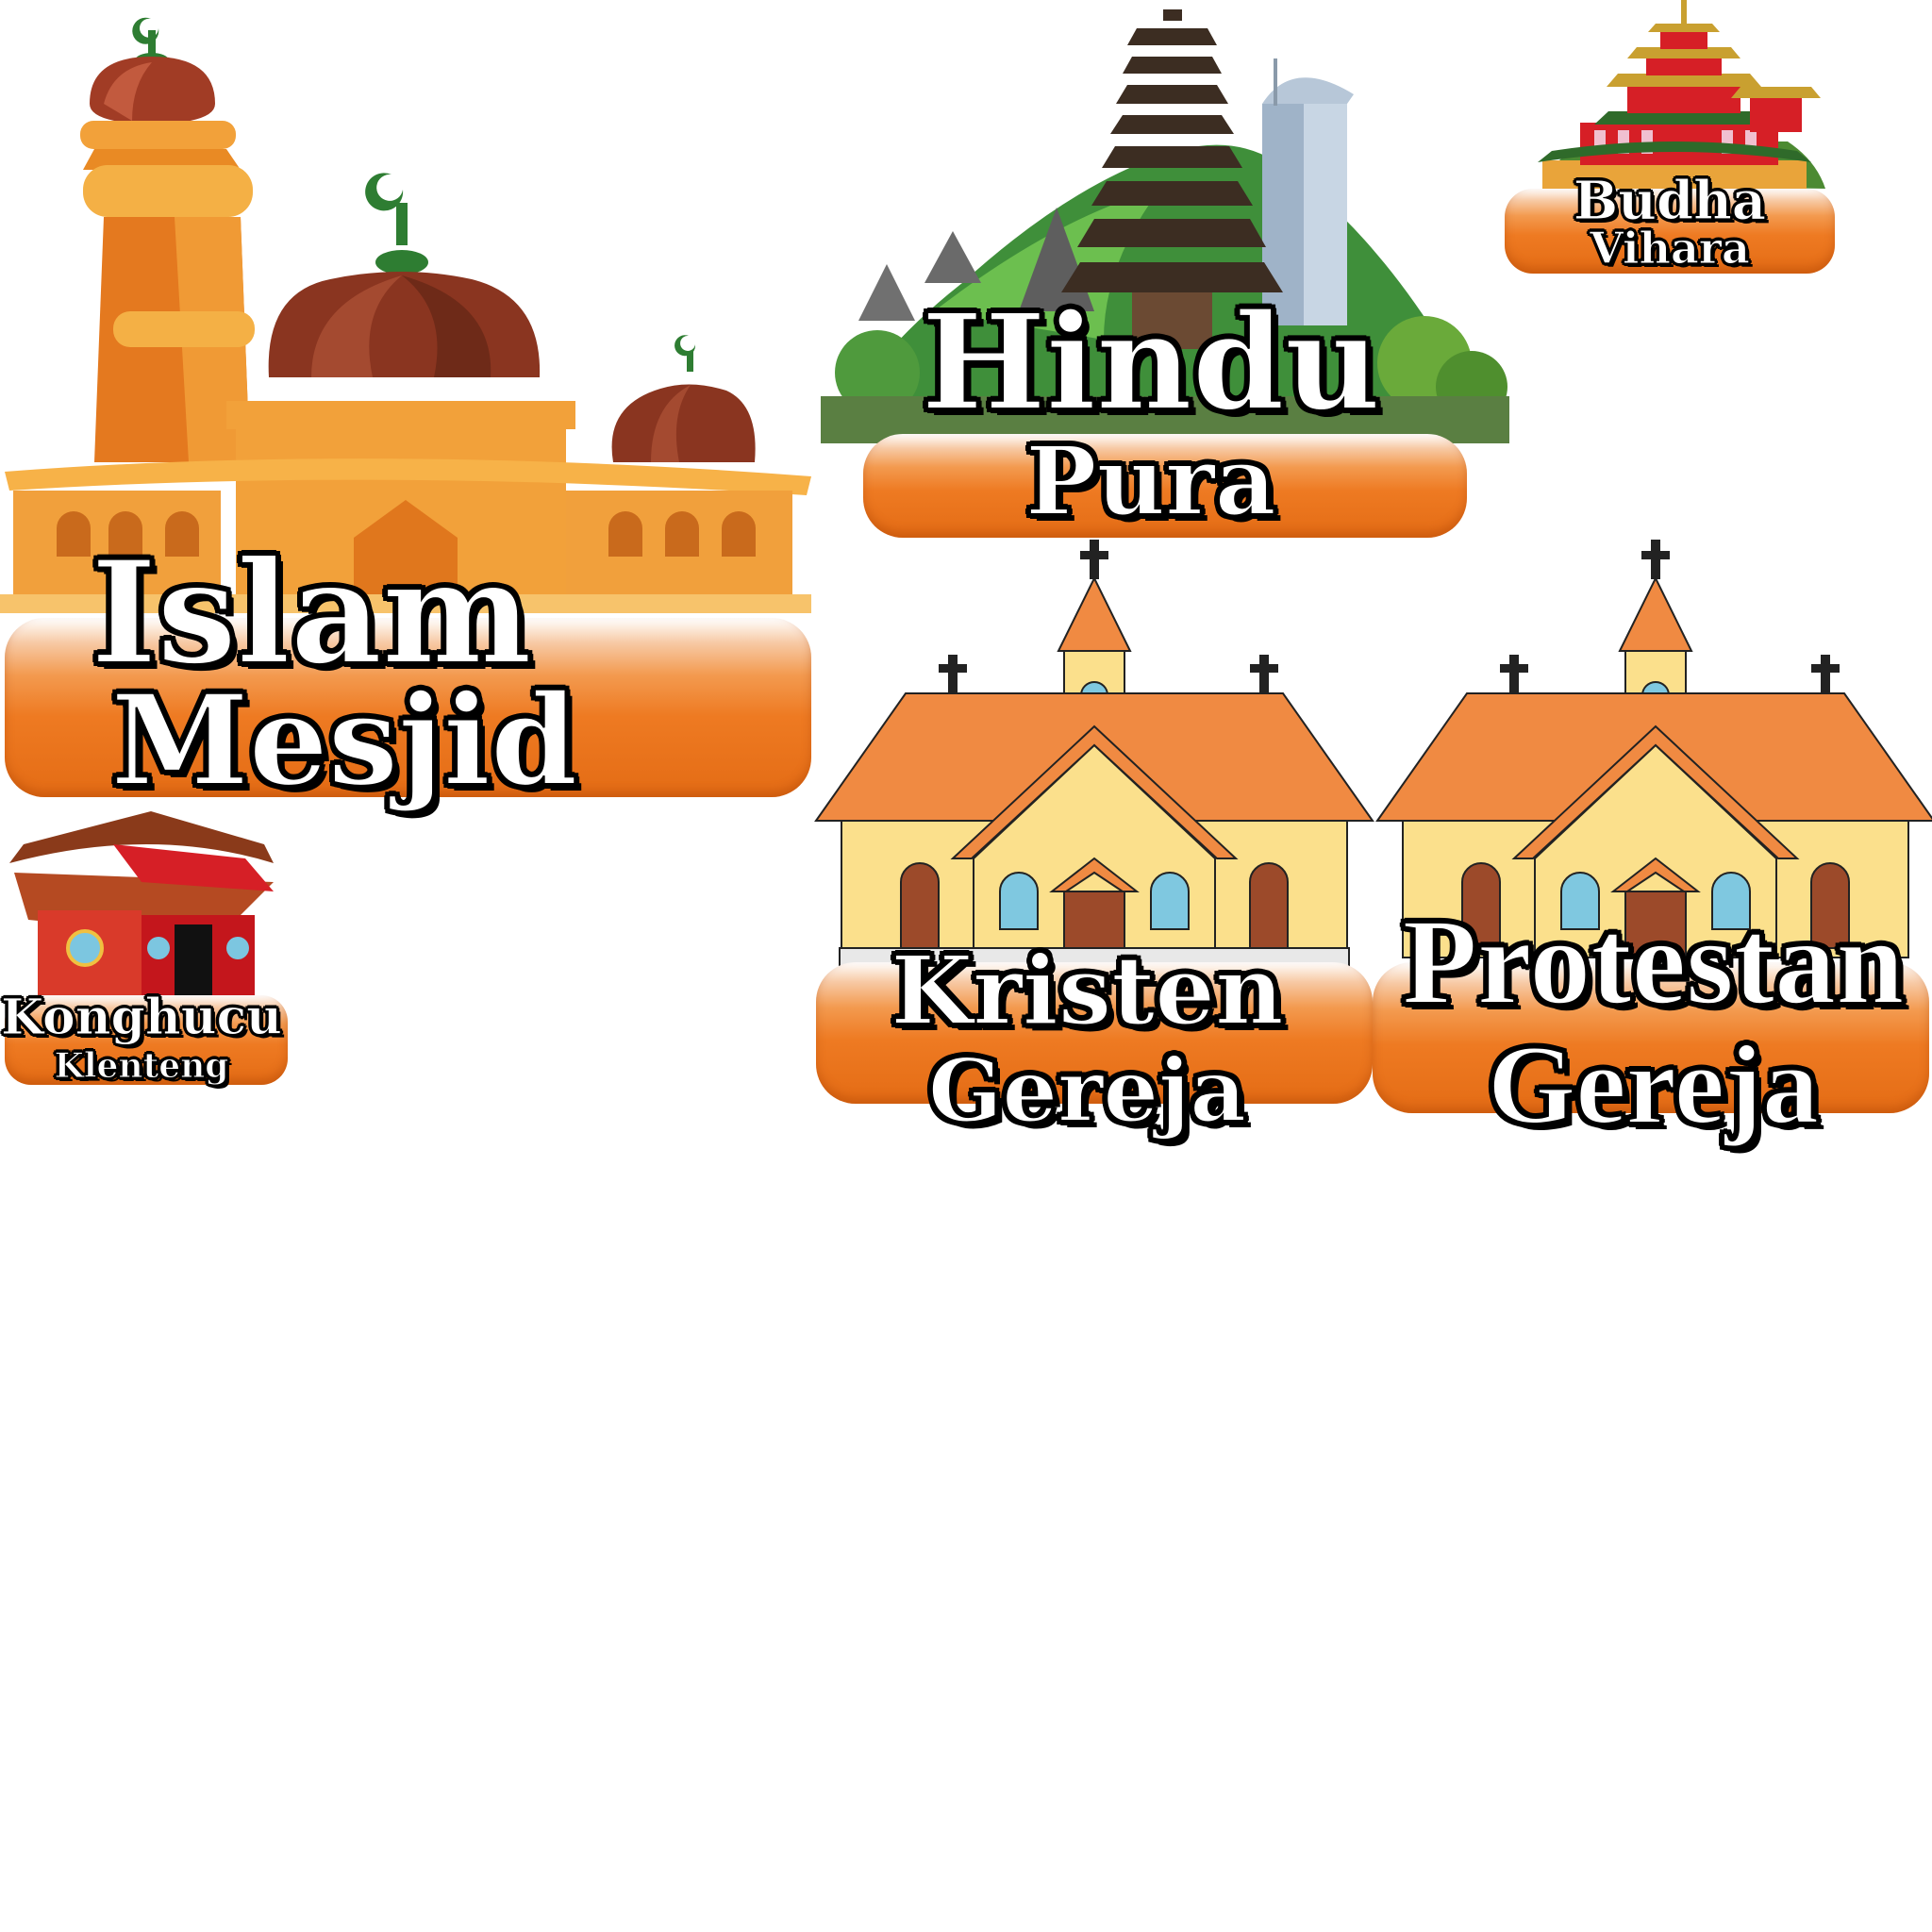  I want to click on card-hindu: Hindu Pura, so click(1165, 274).